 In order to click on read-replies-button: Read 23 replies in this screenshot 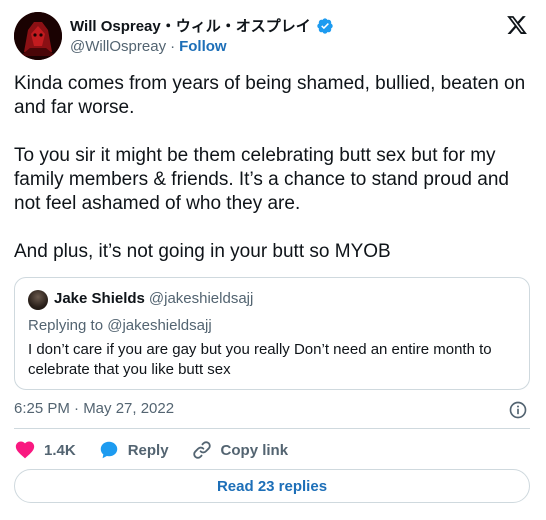, I will do `click(272, 486)`.